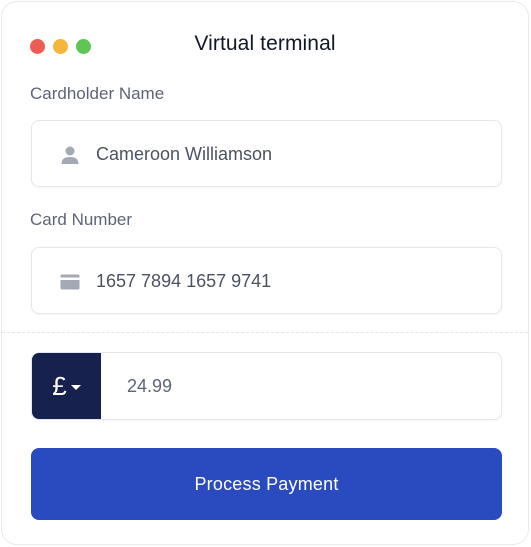 Image resolution: width=531 pixels, height=547 pixels. Describe the element at coordinates (265, 43) in the screenshot. I see `window-title: Virtual terminal` at that location.